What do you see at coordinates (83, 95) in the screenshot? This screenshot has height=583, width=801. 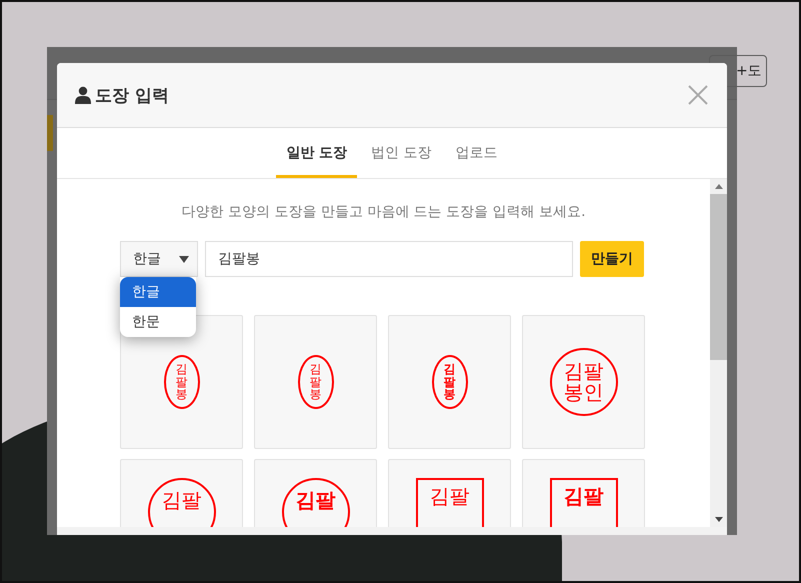 I see `person-icon` at bounding box center [83, 95].